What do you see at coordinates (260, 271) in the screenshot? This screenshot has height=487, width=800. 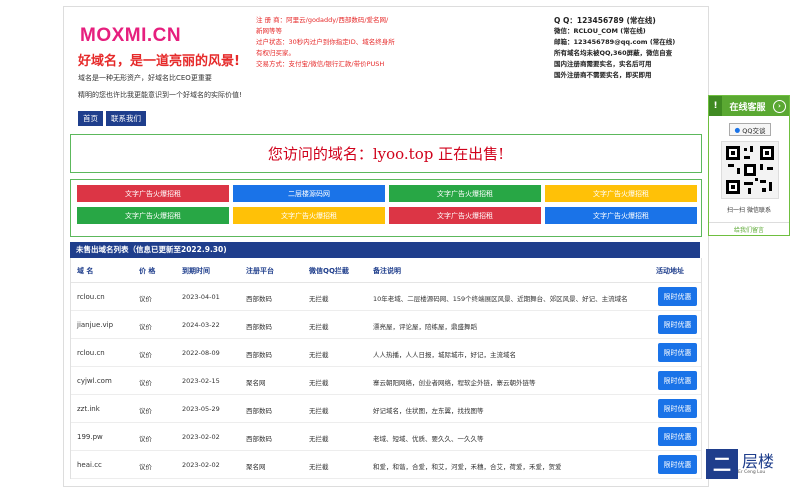 I see `col-registrar: 注册平台` at bounding box center [260, 271].